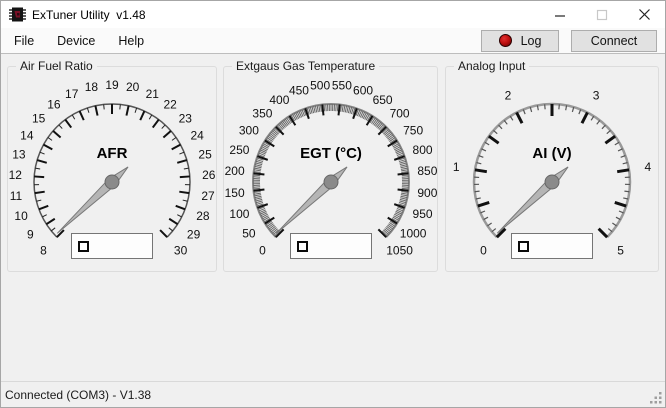 This screenshot has height=408, width=666. What do you see at coordinates (112, 85) in the screenshot?
I see `scale-label: 19` at bounding box center [112, 85].